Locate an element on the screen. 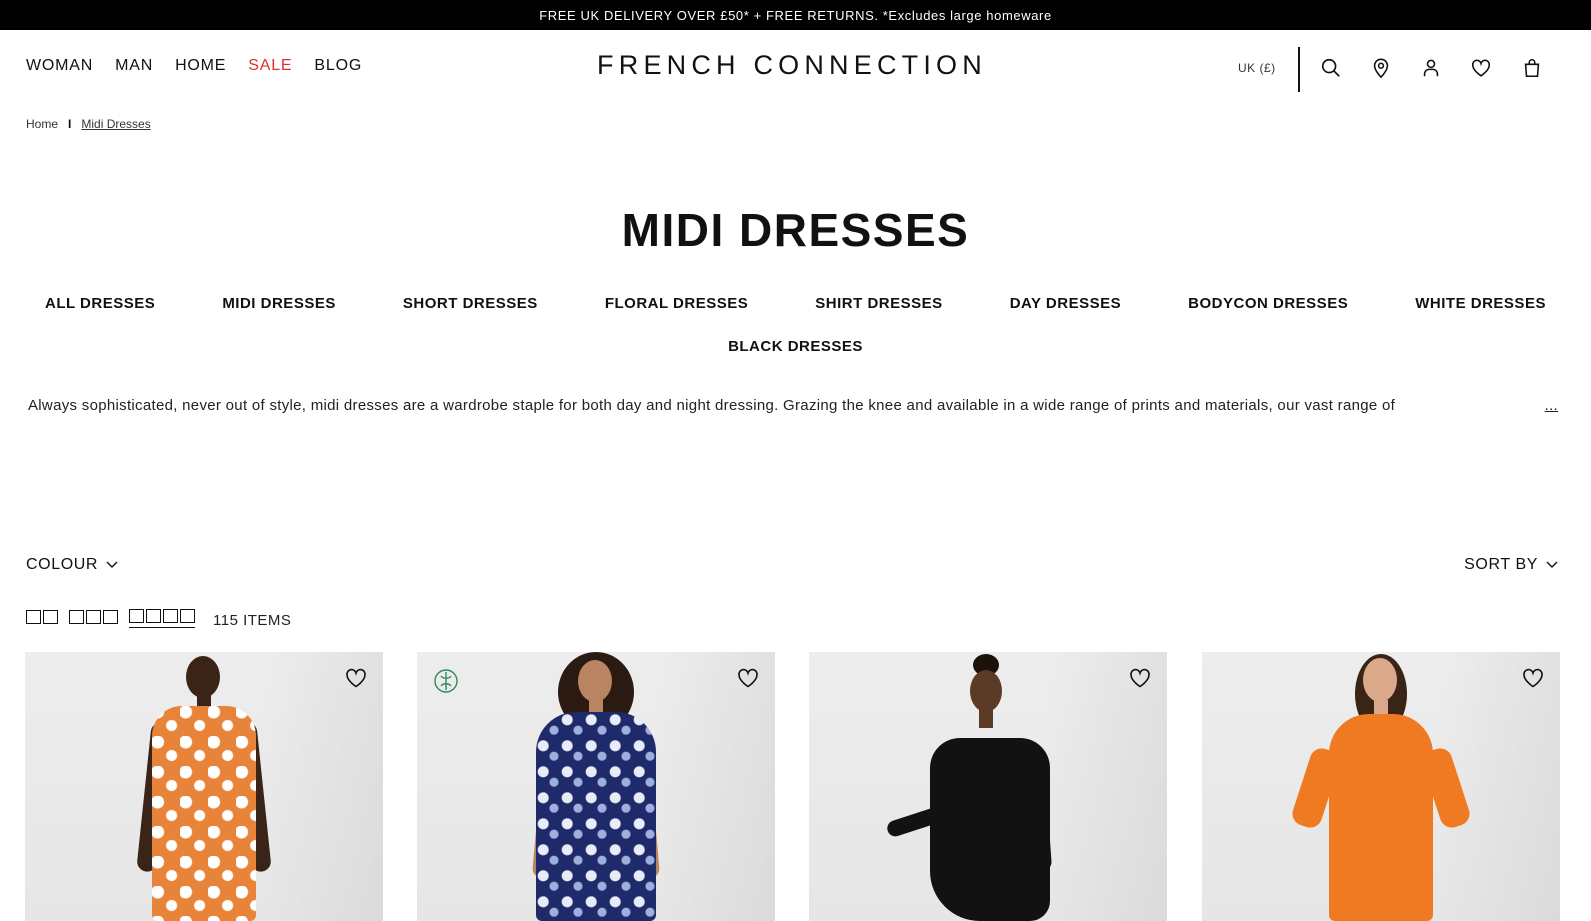  store-locator-icon is located at coordinates (1381, 68).